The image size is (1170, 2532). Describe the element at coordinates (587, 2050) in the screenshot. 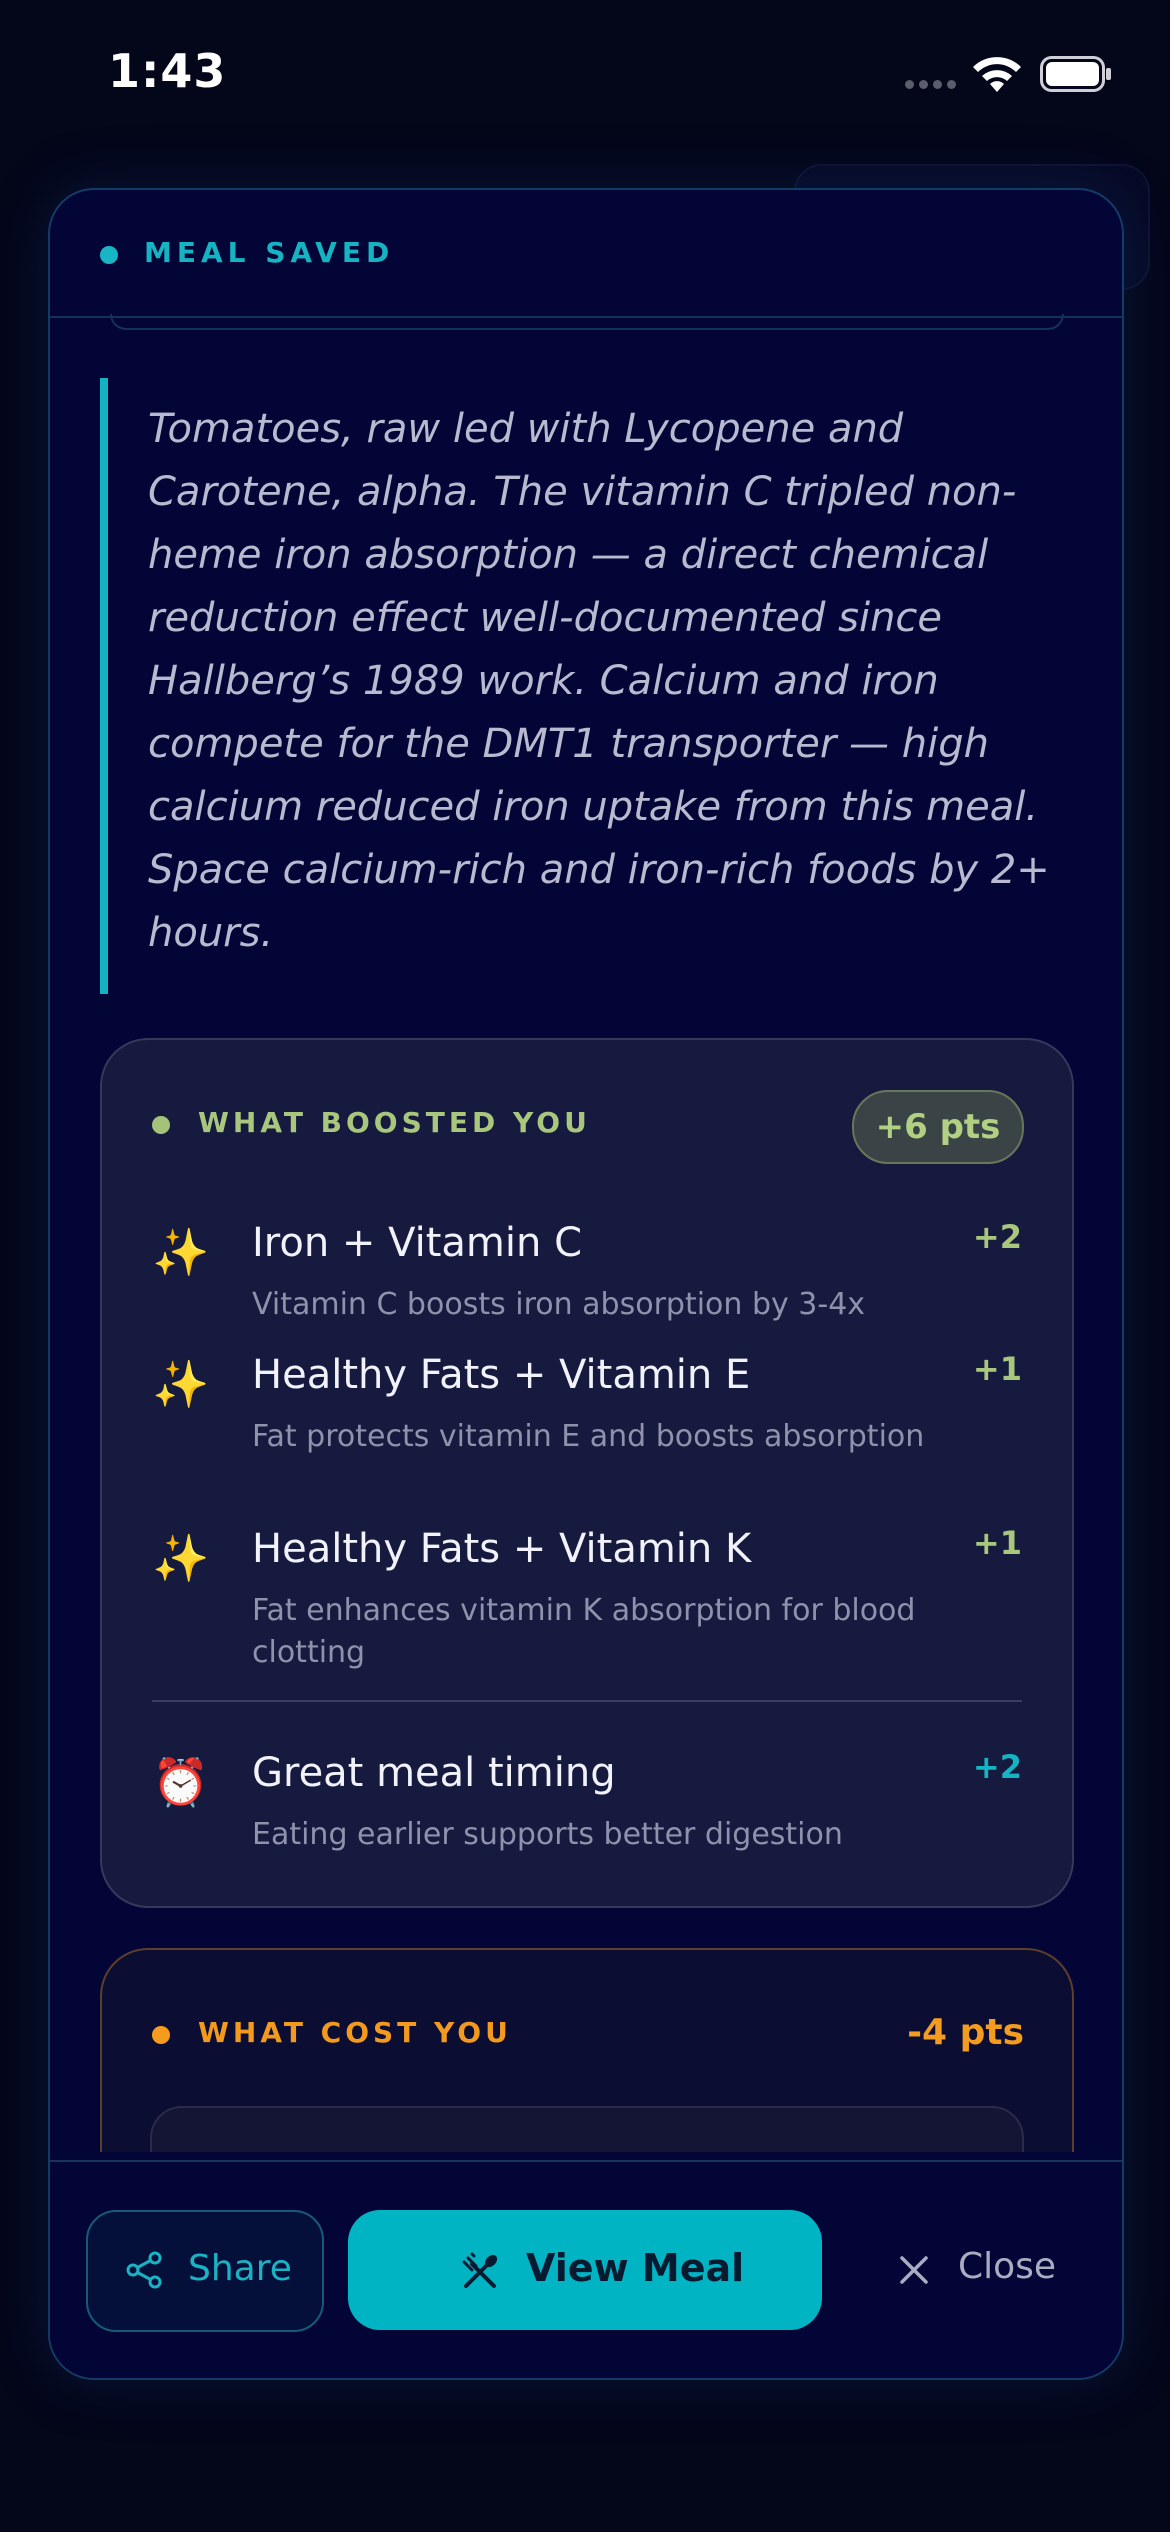

I see `cost-card: WHAT COST YOU -4 pts` at that location.